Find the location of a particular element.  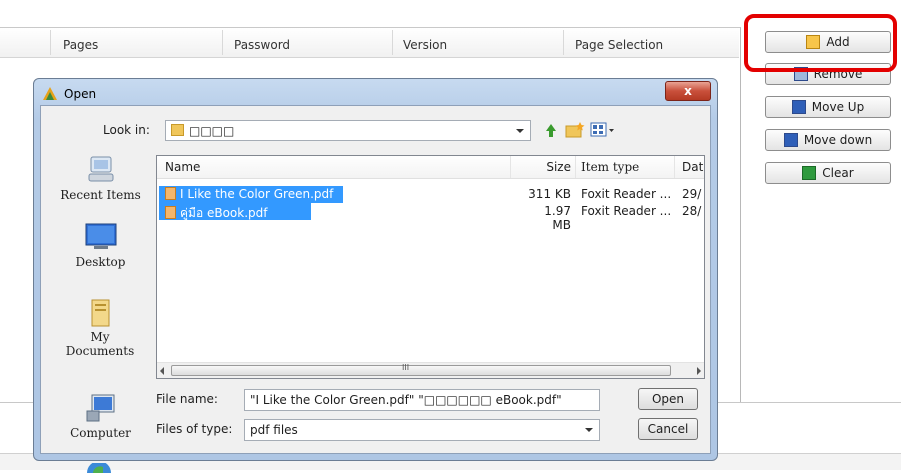

file-type-label: Files of type: is located at coordinates (194, 429).